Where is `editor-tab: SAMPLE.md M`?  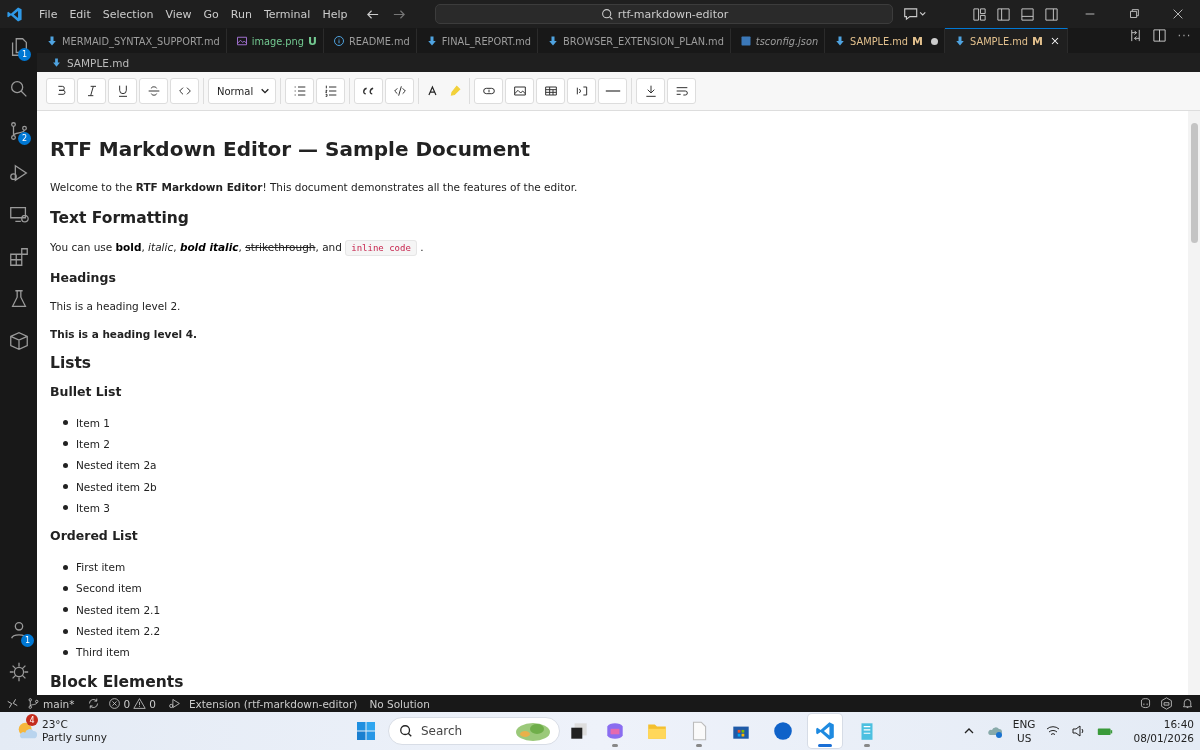
editor-tab: SAMPLE.md M is located at coordinates (1006, 40).